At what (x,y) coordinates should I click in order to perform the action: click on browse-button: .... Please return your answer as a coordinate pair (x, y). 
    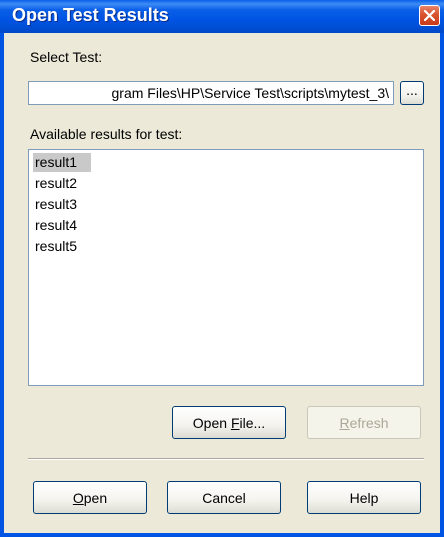
    Looking at the image, I should click on (412, 93).